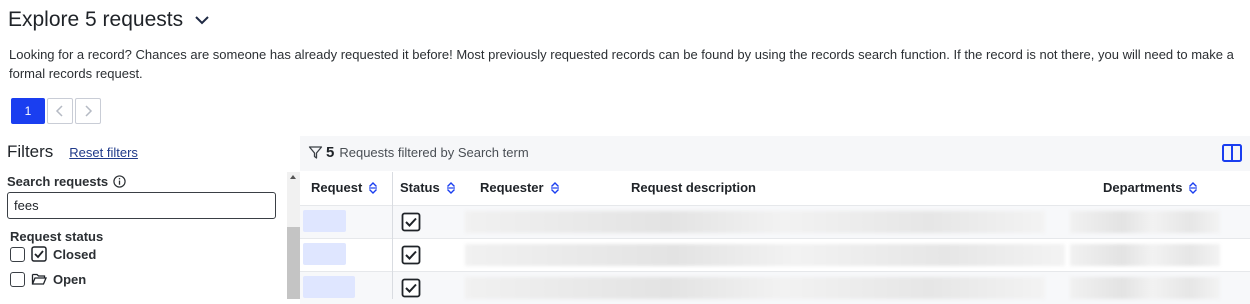 The image size is (1250, 304). Describe the element at coordinates (141, 205) in the screenshot. I see `search-input` at that location.